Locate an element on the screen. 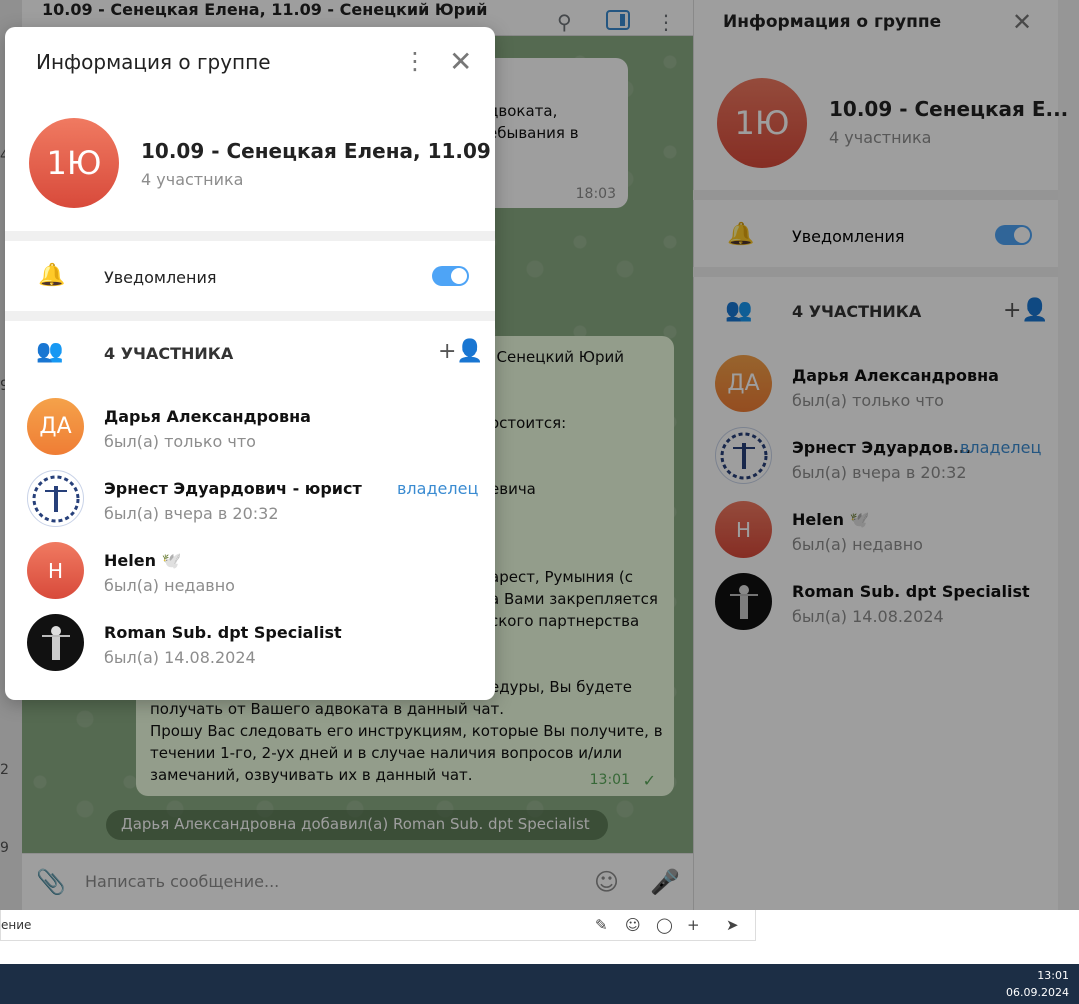 The width and height of the screenshot is (1079, 1004). emoji-icon: ☺ is located at coordinates (633, 925).